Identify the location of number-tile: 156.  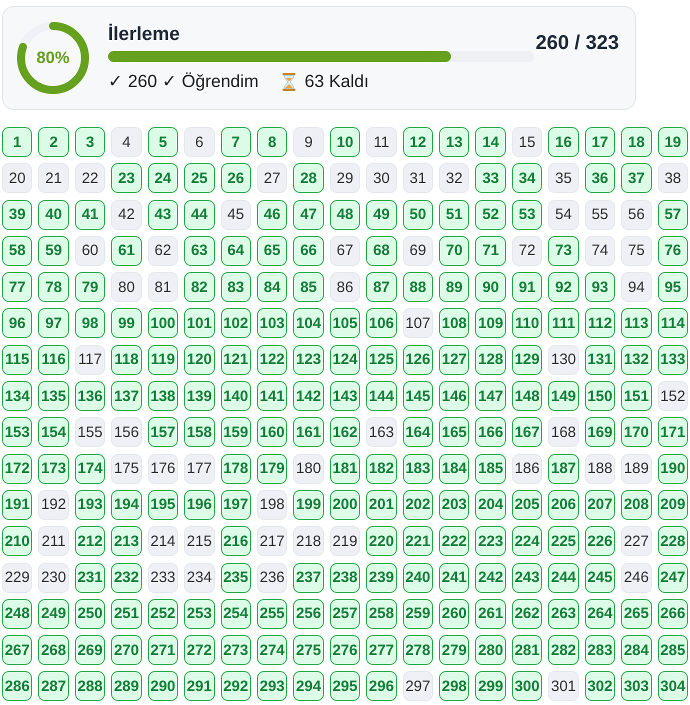
(126, 432).